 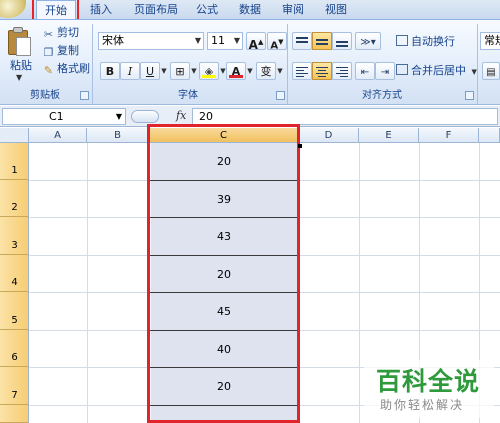 I want to click on paste-dropdown-icon: ▼, so click(x=19, y=77).